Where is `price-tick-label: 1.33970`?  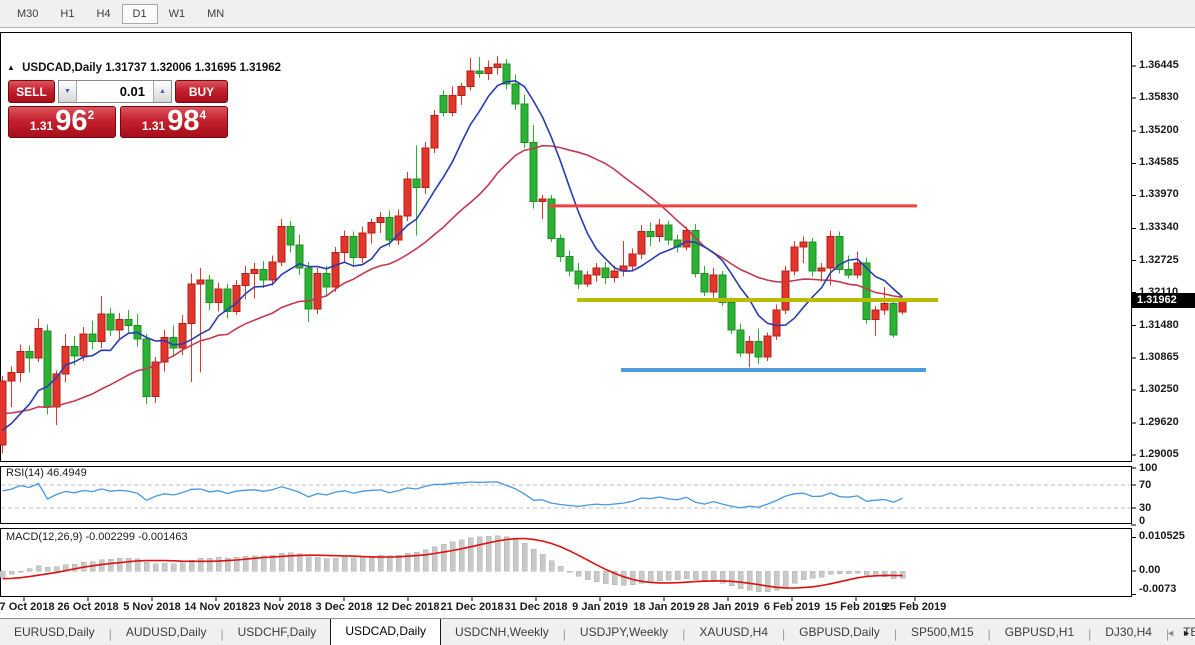 price-tick-label: 1.33970 is located at coordinates (1159, 194).